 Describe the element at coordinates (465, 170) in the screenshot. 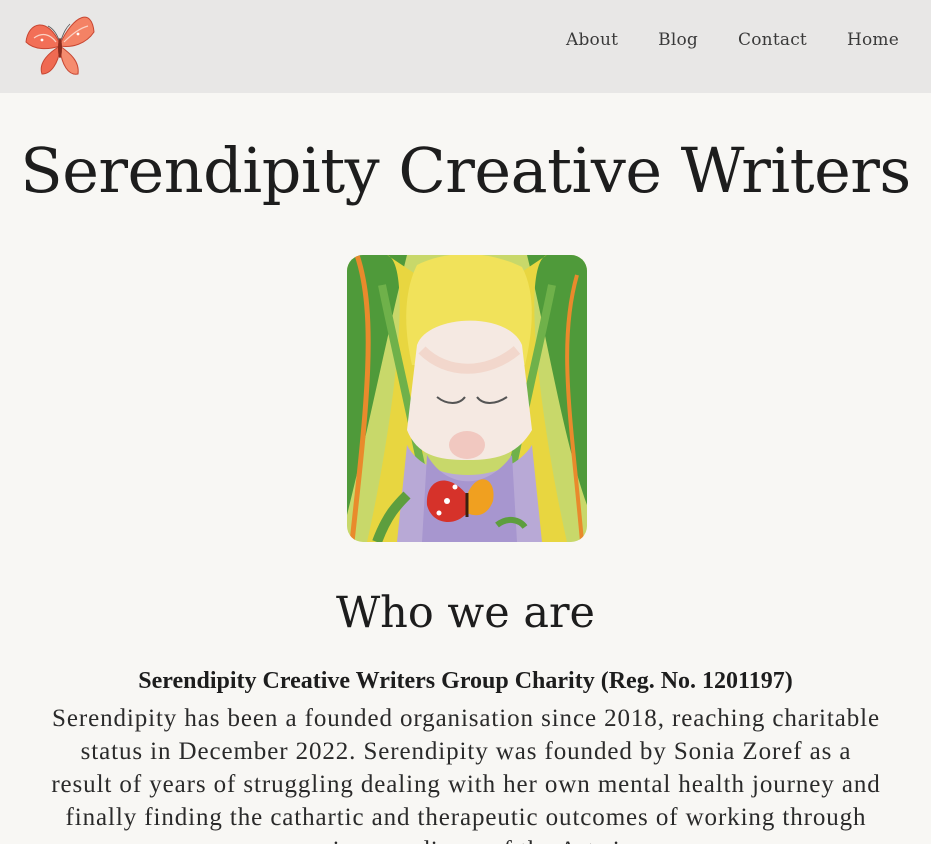

I see `site-title: Serendipity Creative Writers` at that location.